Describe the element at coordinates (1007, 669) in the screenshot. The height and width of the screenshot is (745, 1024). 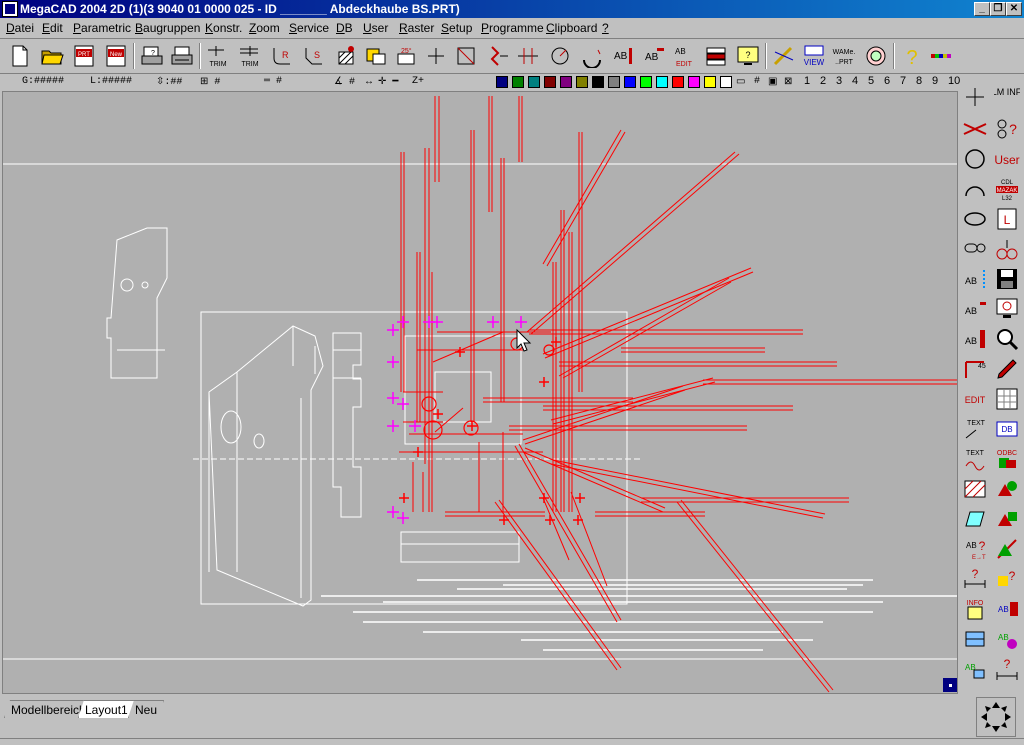
I see `measure-query-icon: ?` at that location.